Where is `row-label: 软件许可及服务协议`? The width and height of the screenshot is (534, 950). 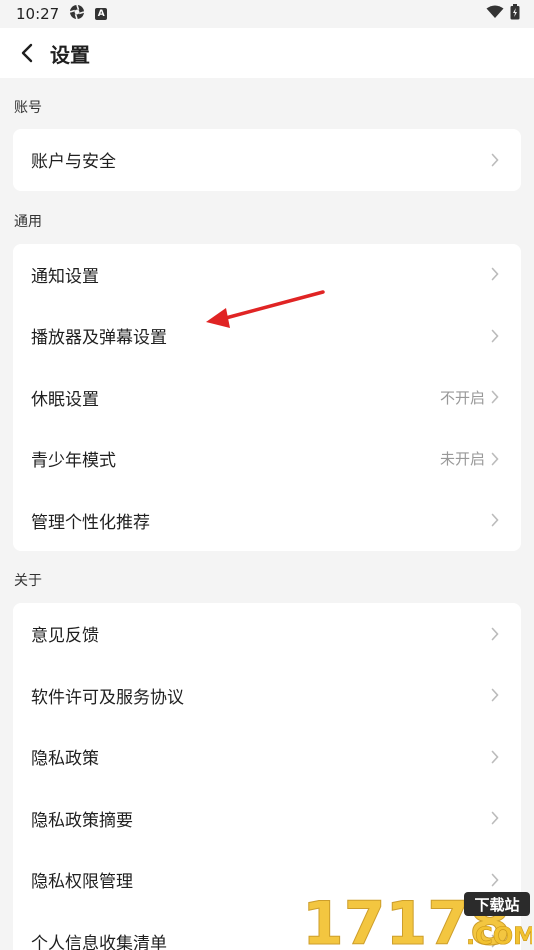
row-label: 软件许可及服务协议 is located at coordinates (107, 697).